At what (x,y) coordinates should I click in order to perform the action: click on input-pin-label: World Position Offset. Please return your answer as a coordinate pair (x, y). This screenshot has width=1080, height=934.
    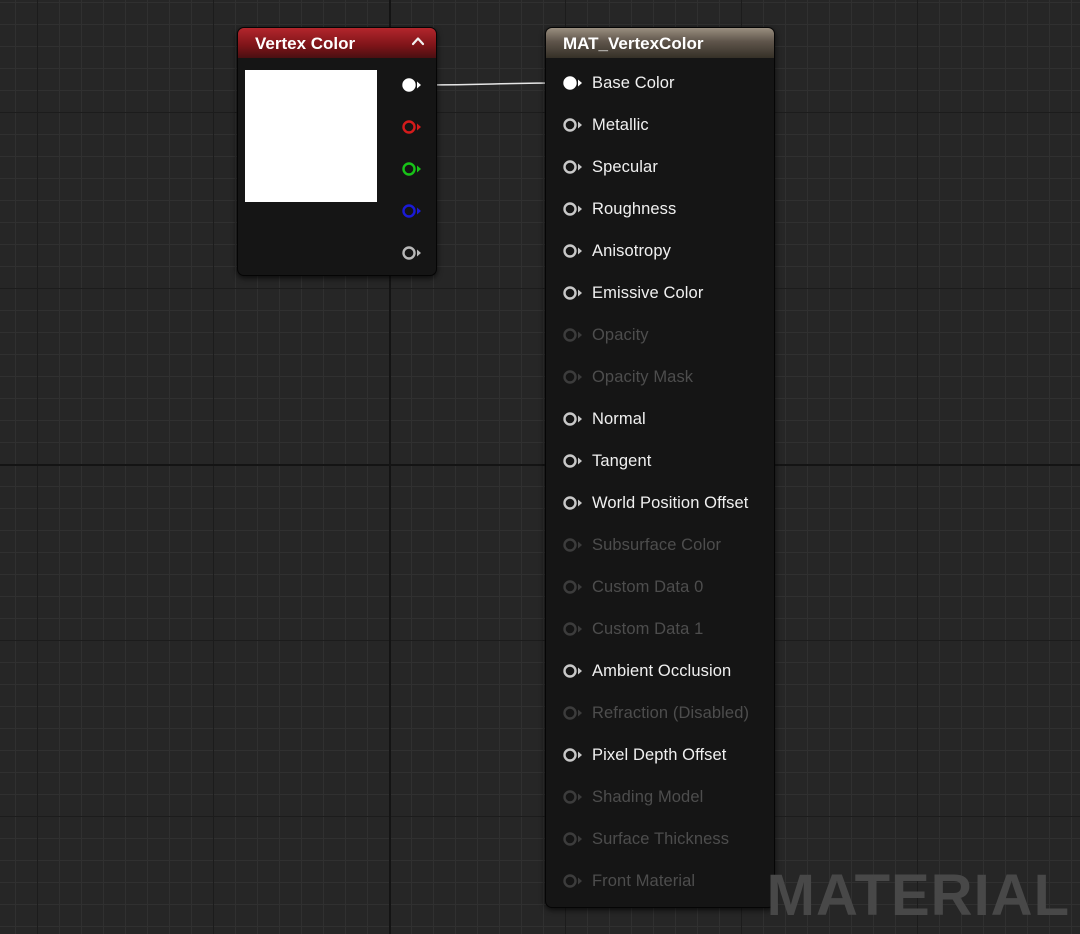
    Looking at the image, I should click on (670, 503).